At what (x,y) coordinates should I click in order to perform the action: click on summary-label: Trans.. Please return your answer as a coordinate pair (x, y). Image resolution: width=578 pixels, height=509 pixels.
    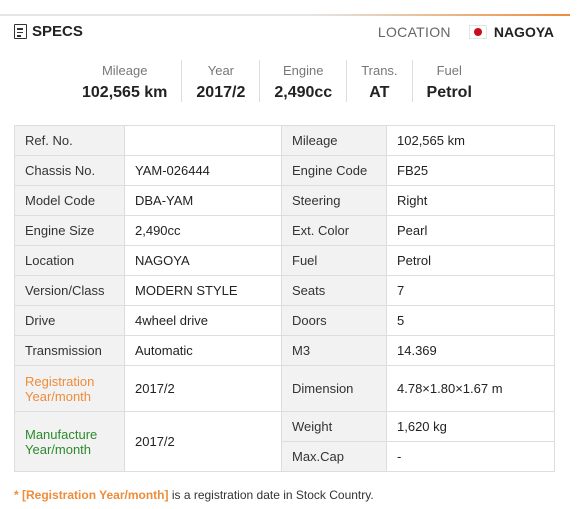
    Looking at the image, I should click on (379, 70).